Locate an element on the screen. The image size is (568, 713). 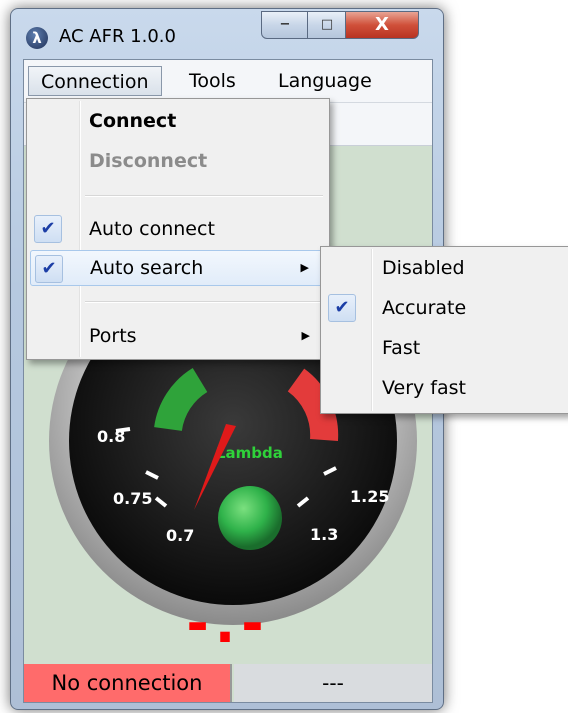
tick-label-1-25: 1.25 is located at coordinates (369, 496).